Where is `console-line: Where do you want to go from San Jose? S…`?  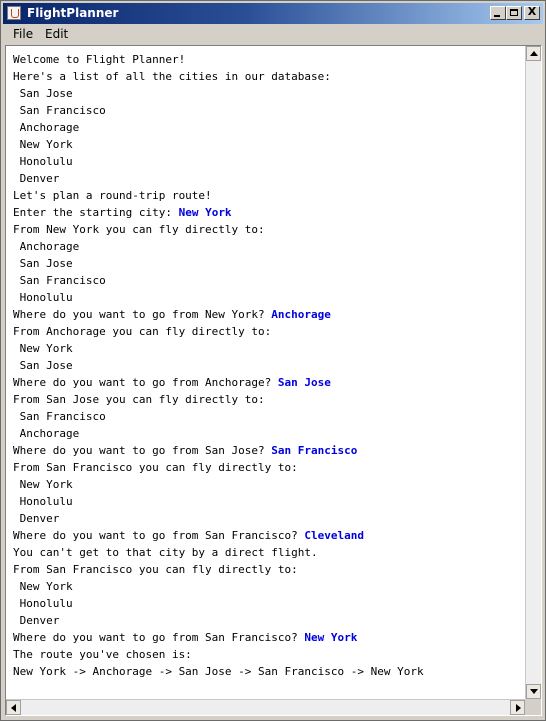 console-line: Where do you want to go from San Jose? S… is located at coordinates (268, 450).